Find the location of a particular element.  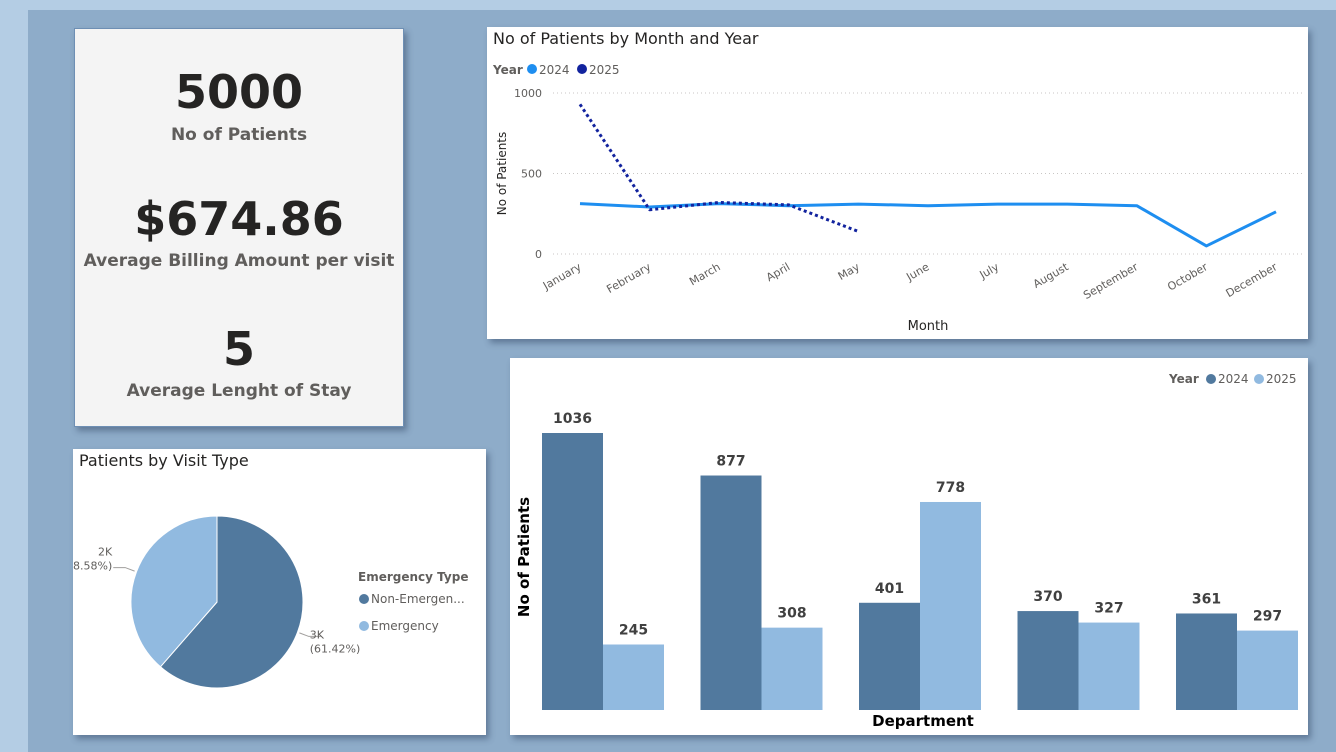

line-chart-title: No of Patients by Month and Year is located at coordinates (626, 38).